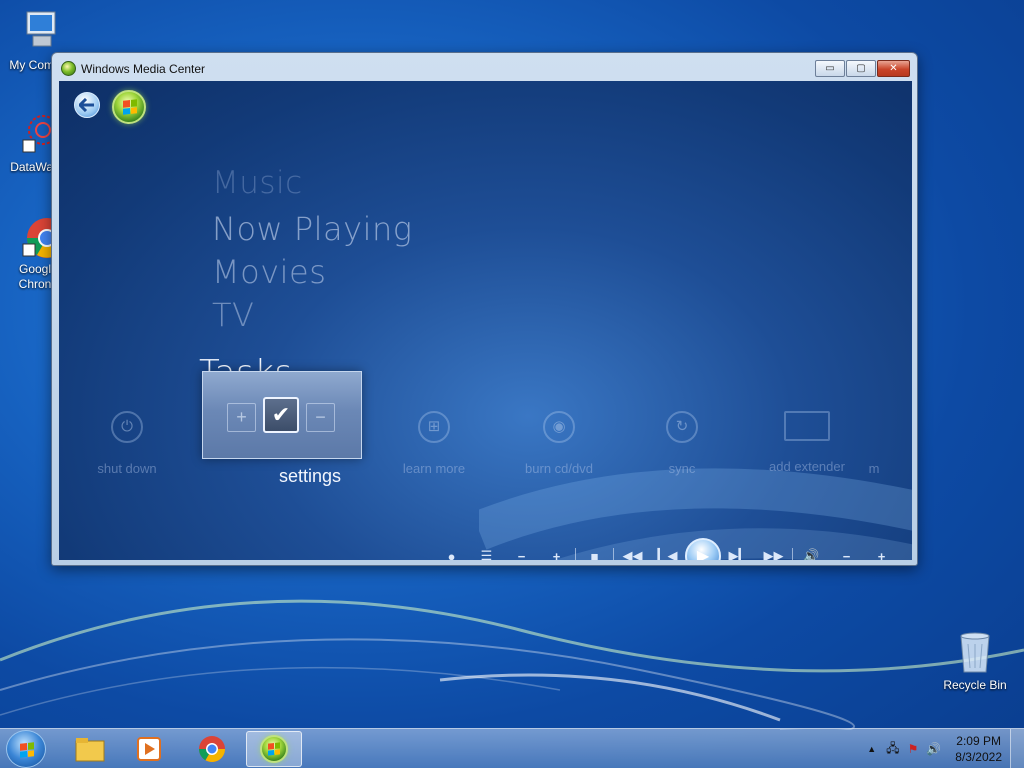 The width and height of the screenshot is (1024, 768). Describe the element at coordinates (559, 427) in the screenshot. I see `disc-icon: ◉` at that location.